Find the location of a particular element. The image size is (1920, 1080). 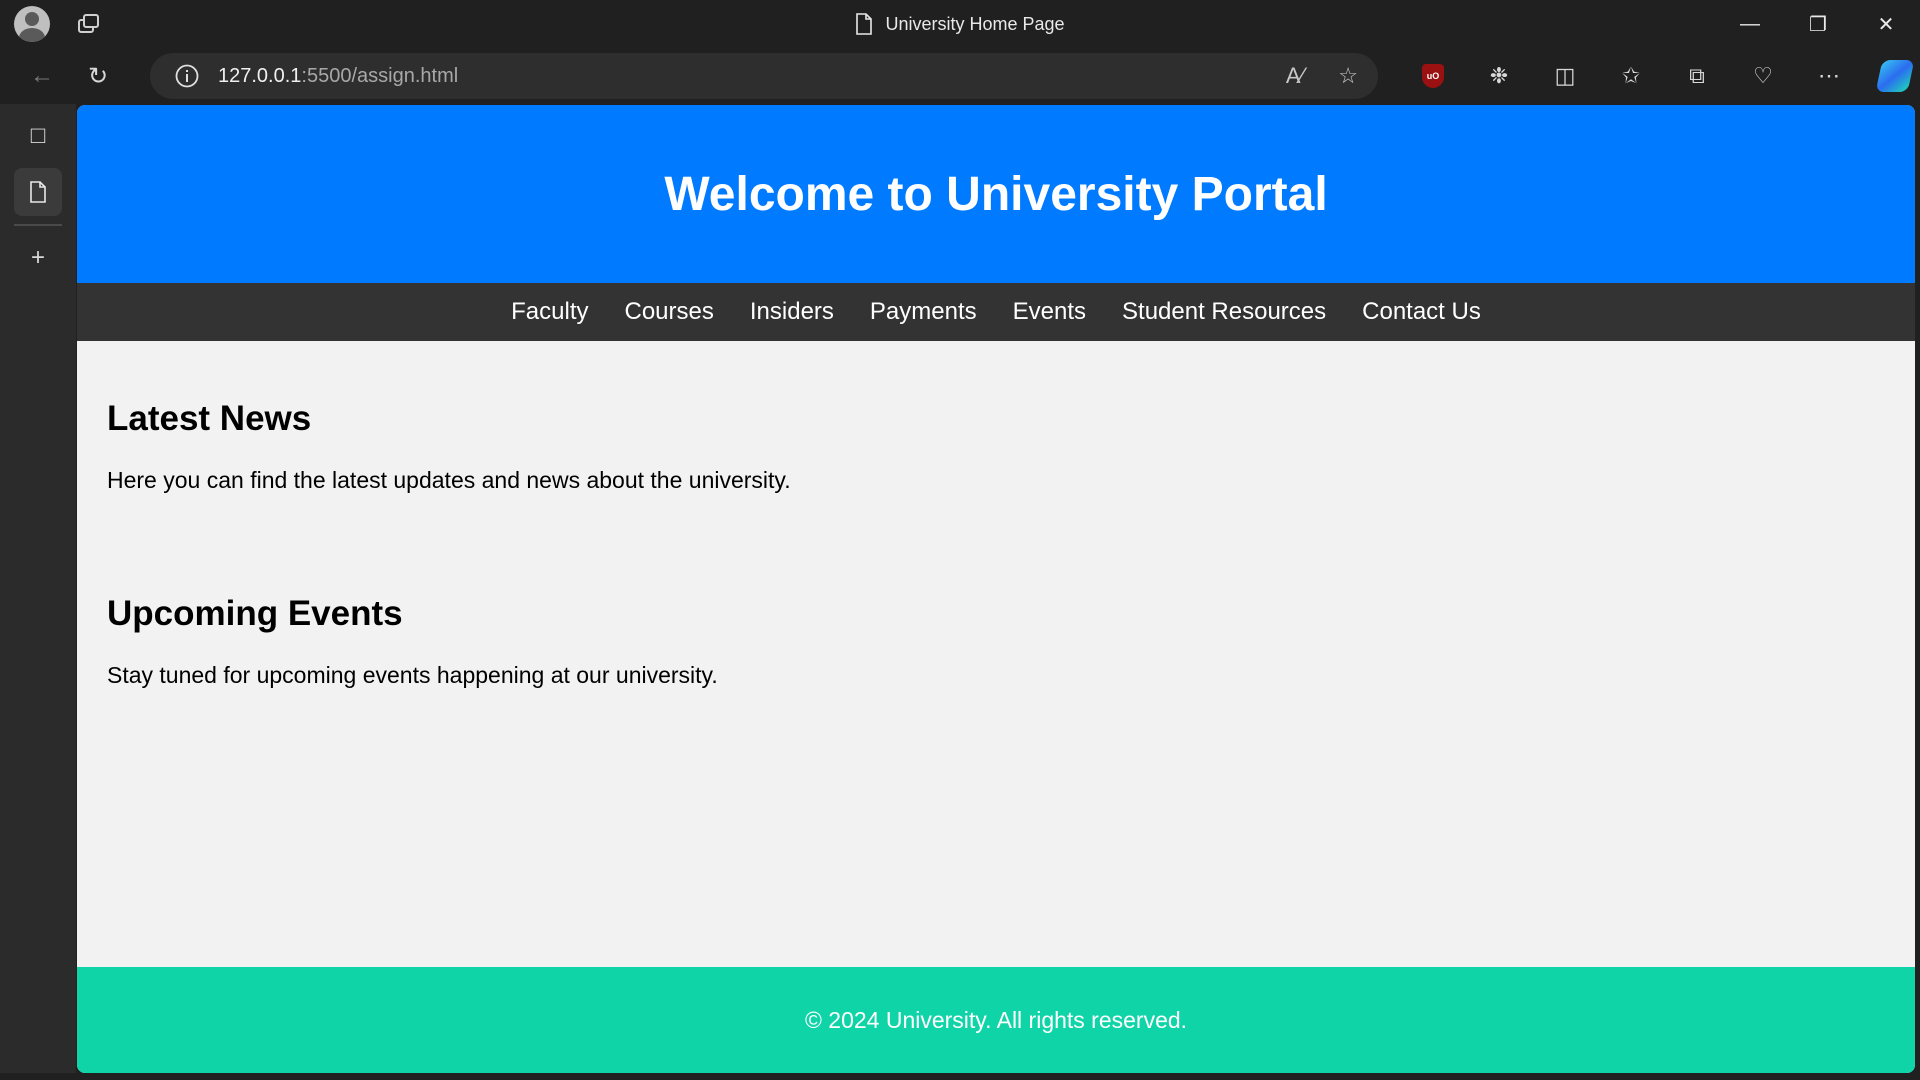

tab-university-home-page is located at coordinates (38, 192).